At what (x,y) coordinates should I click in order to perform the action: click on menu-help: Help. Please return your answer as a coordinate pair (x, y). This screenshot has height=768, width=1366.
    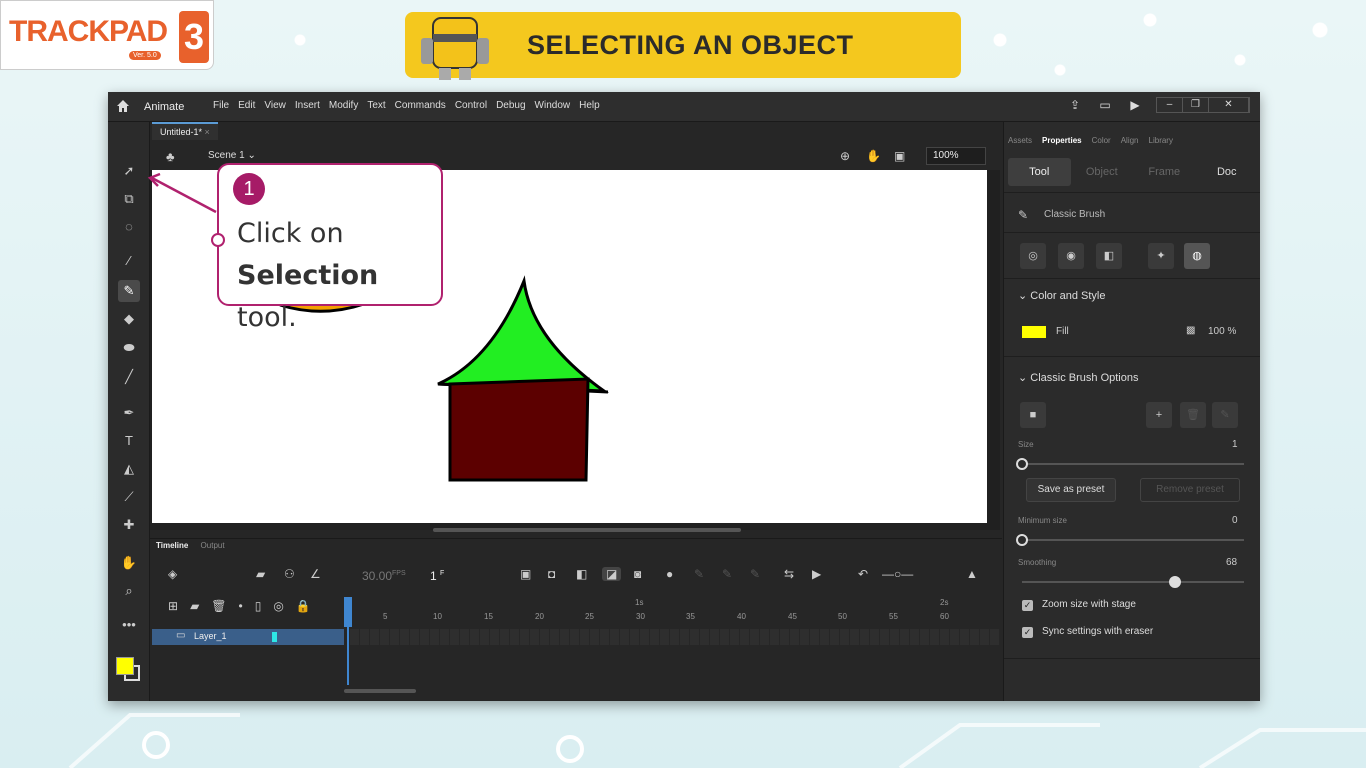
    Looking at the image, I should click on (589, 105).